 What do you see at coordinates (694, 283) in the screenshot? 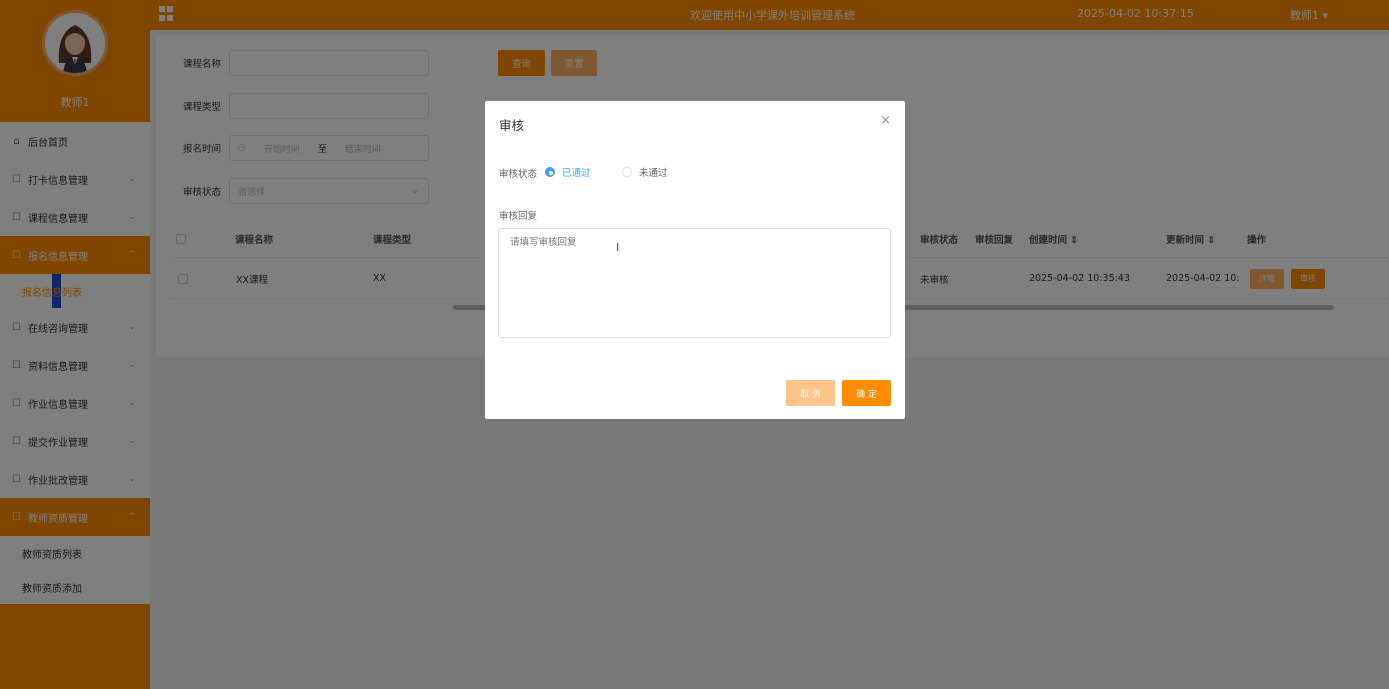
I see `review-reply-textarea` at bounding box center [694, 283].